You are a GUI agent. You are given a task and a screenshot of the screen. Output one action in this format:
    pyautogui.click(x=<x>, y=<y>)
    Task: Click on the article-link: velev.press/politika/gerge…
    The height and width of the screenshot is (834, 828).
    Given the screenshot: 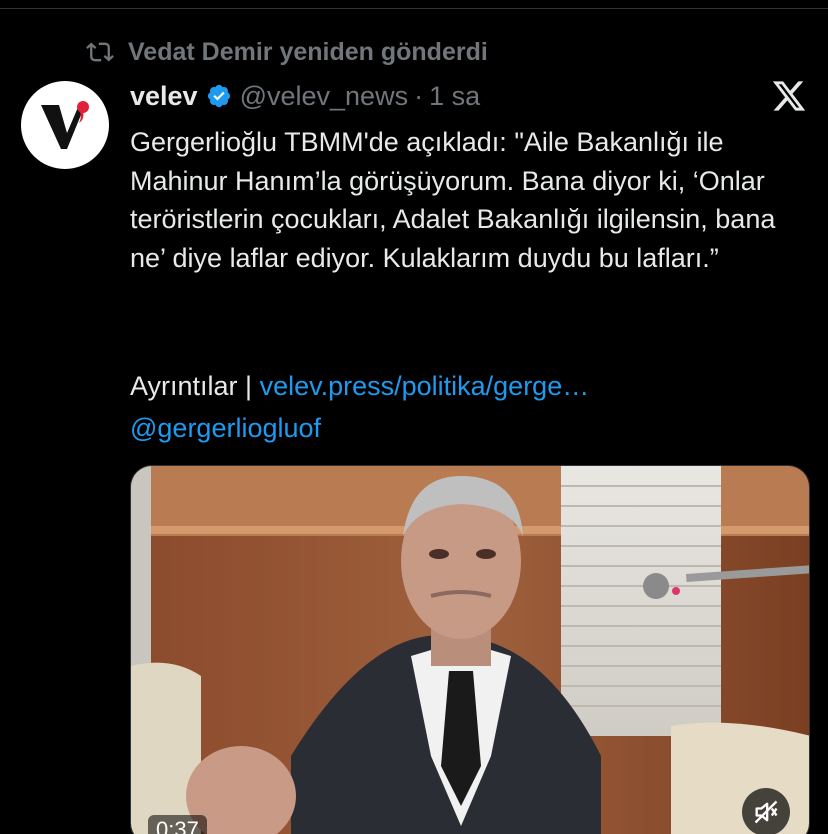 What is the action you would take?
    pyautogui.click(x=425, y=386)
    